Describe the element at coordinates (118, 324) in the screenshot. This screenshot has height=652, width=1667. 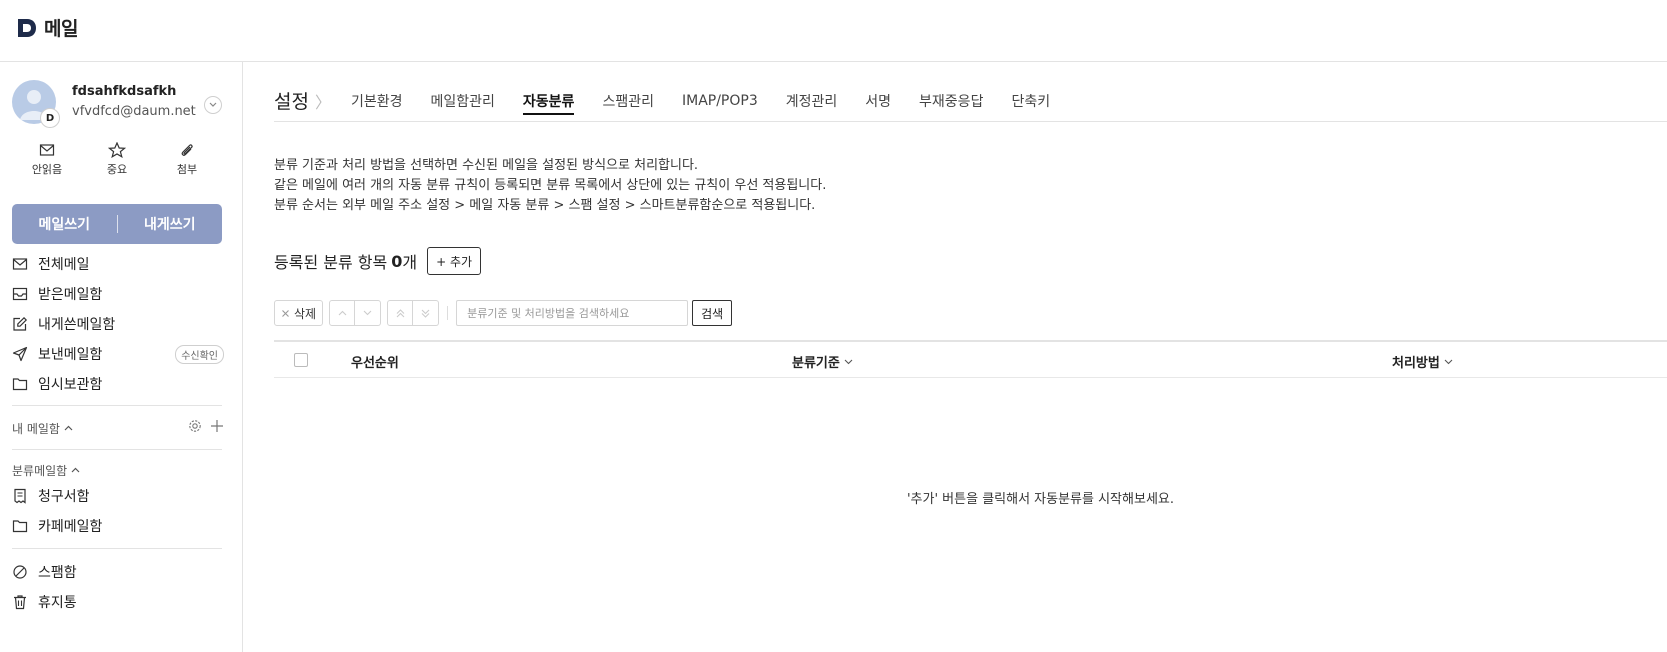
I see `sidebar-item-to-self: 내게쓴메일함` at that location.